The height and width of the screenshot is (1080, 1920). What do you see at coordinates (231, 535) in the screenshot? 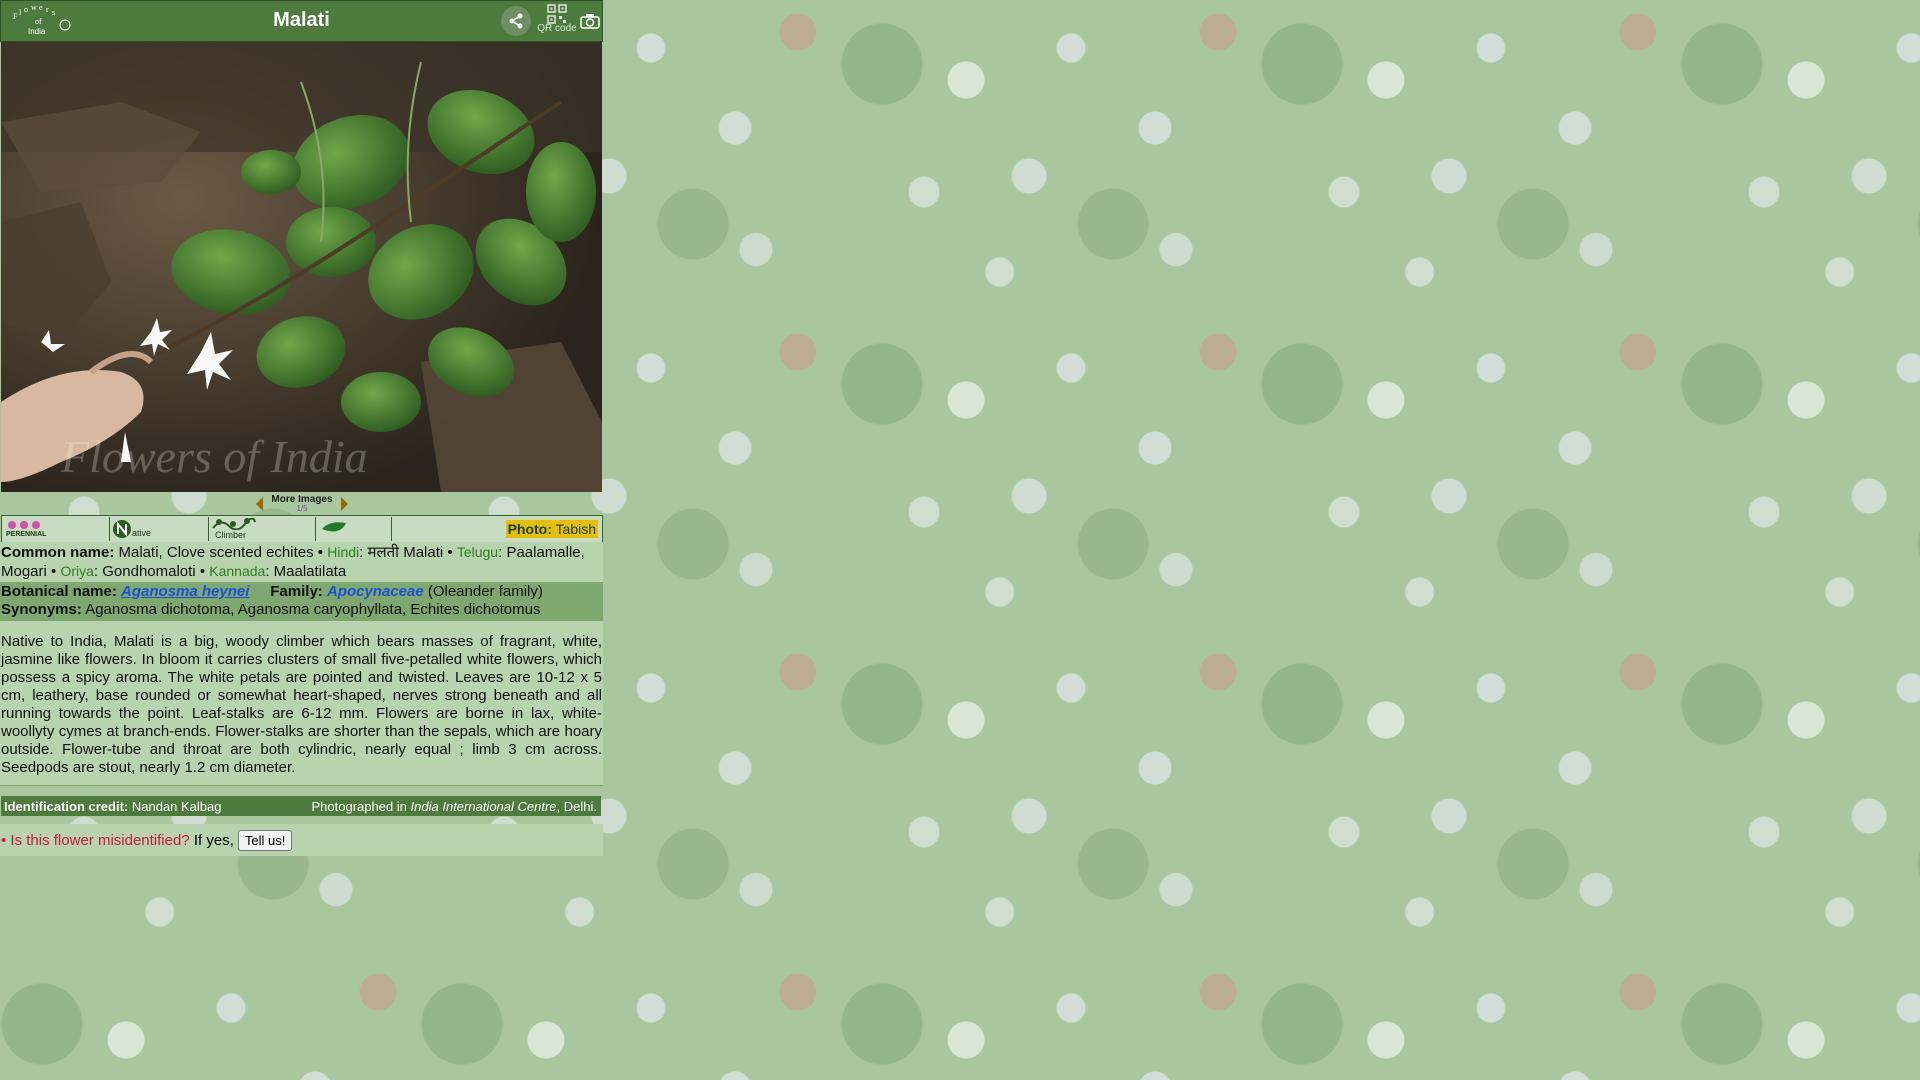
I see `climber-label: Climber` at bounding box center [231, 535].